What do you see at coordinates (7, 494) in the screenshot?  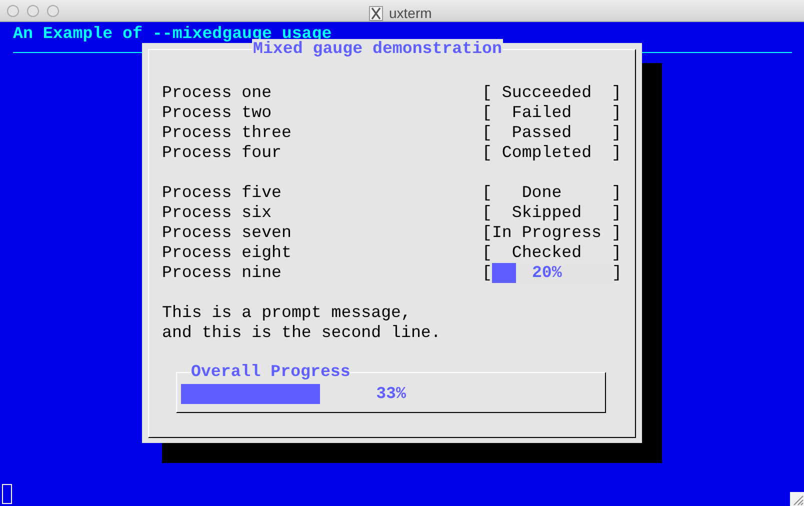 I see `text-cursor` at bounding box center [7, 494].